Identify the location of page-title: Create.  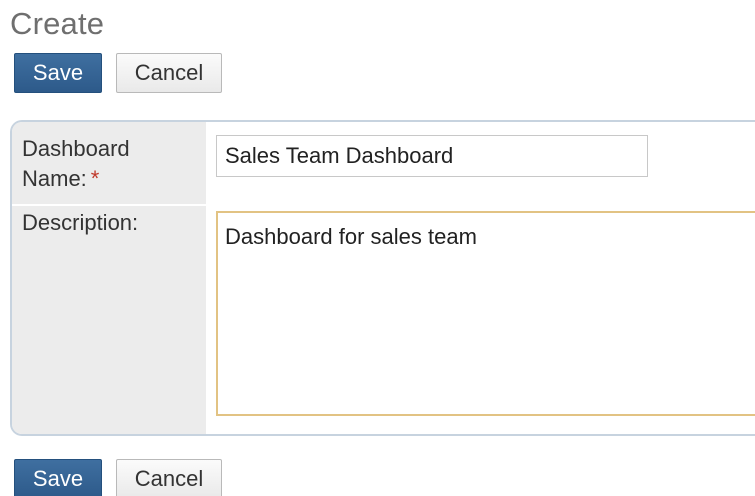
(57, 23).